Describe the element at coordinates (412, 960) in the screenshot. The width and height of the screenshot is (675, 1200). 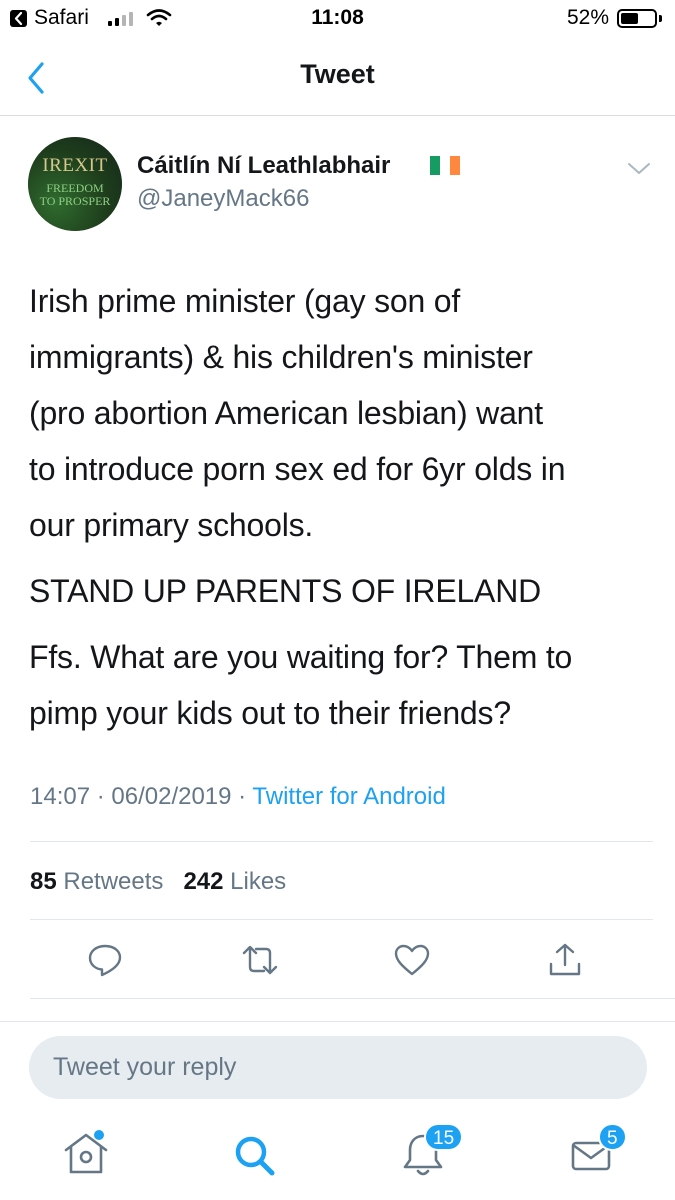
I see `like-icon` at that location.